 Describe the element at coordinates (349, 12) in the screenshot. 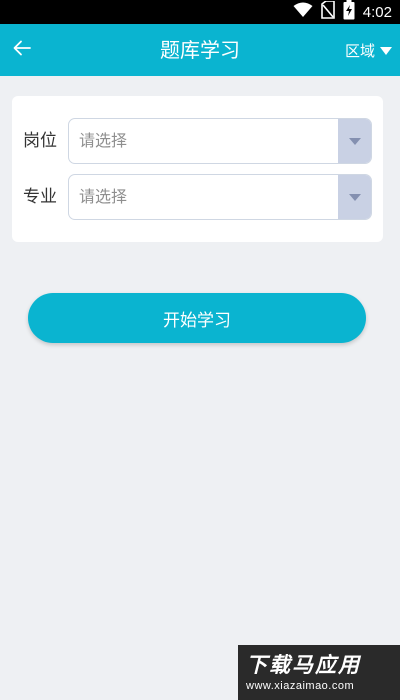

I see `battery-charging-icon` at that location.